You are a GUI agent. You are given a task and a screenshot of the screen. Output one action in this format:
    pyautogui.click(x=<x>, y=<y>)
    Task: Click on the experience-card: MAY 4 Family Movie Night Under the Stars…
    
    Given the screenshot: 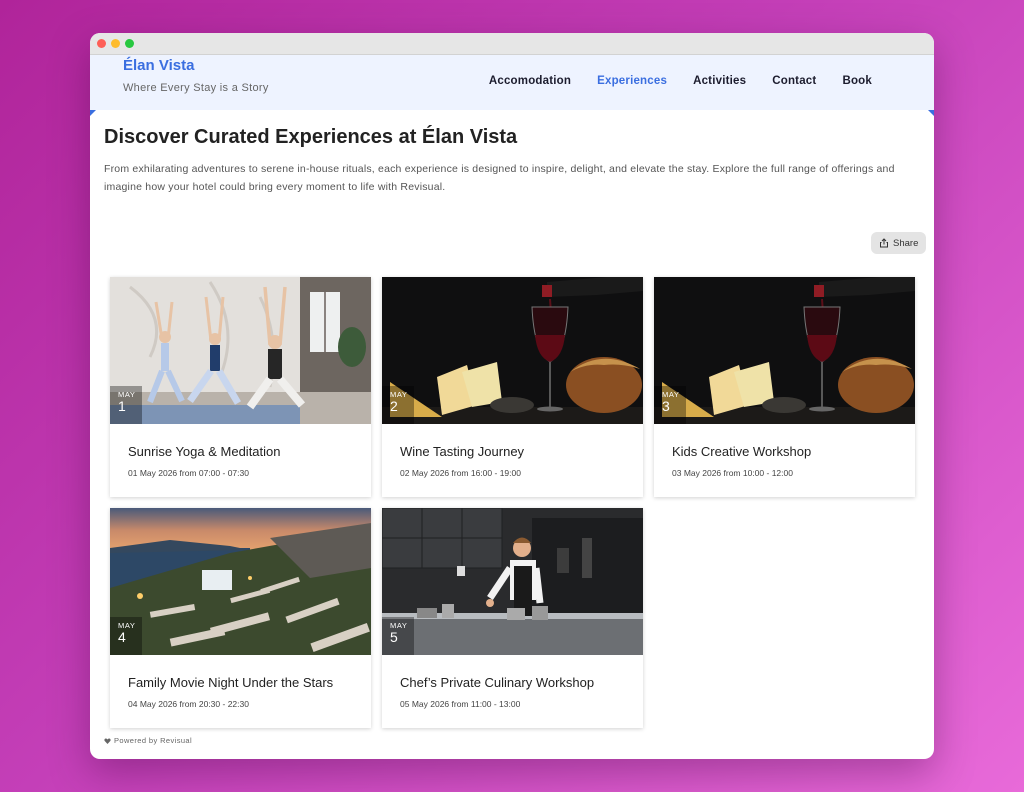 What is the action you would take?
    pyautogui.click(x=240, y=618)
    